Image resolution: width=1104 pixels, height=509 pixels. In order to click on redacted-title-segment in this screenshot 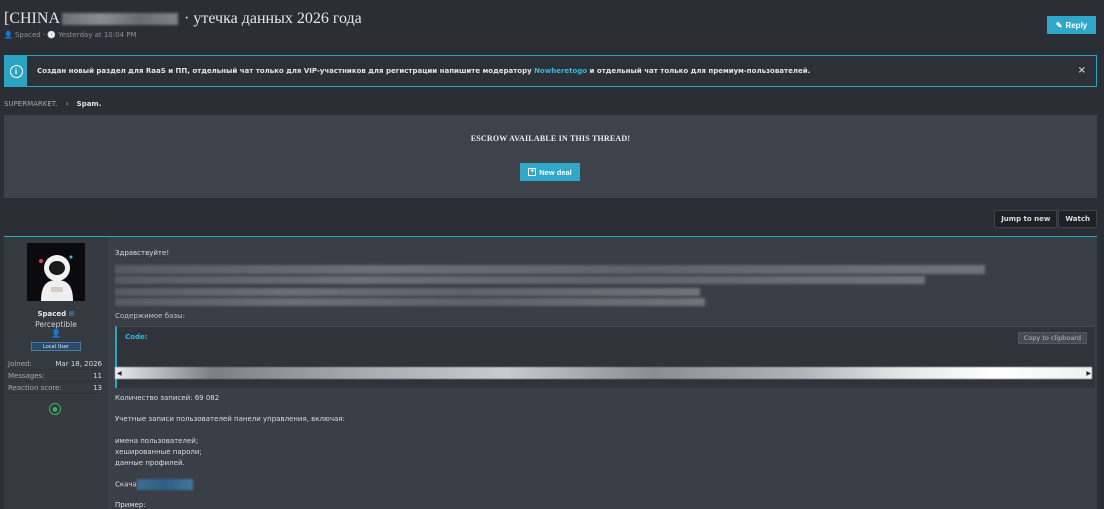, I will do `click(120, 19)`.